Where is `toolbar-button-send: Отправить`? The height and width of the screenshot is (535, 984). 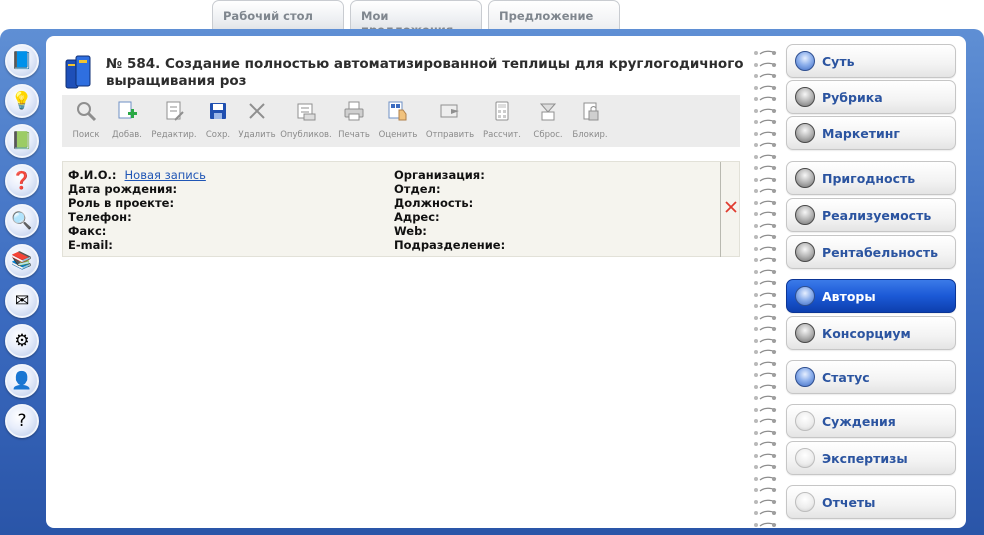 toolbar-button-send: Отправить is located at coordinates (450, 121).